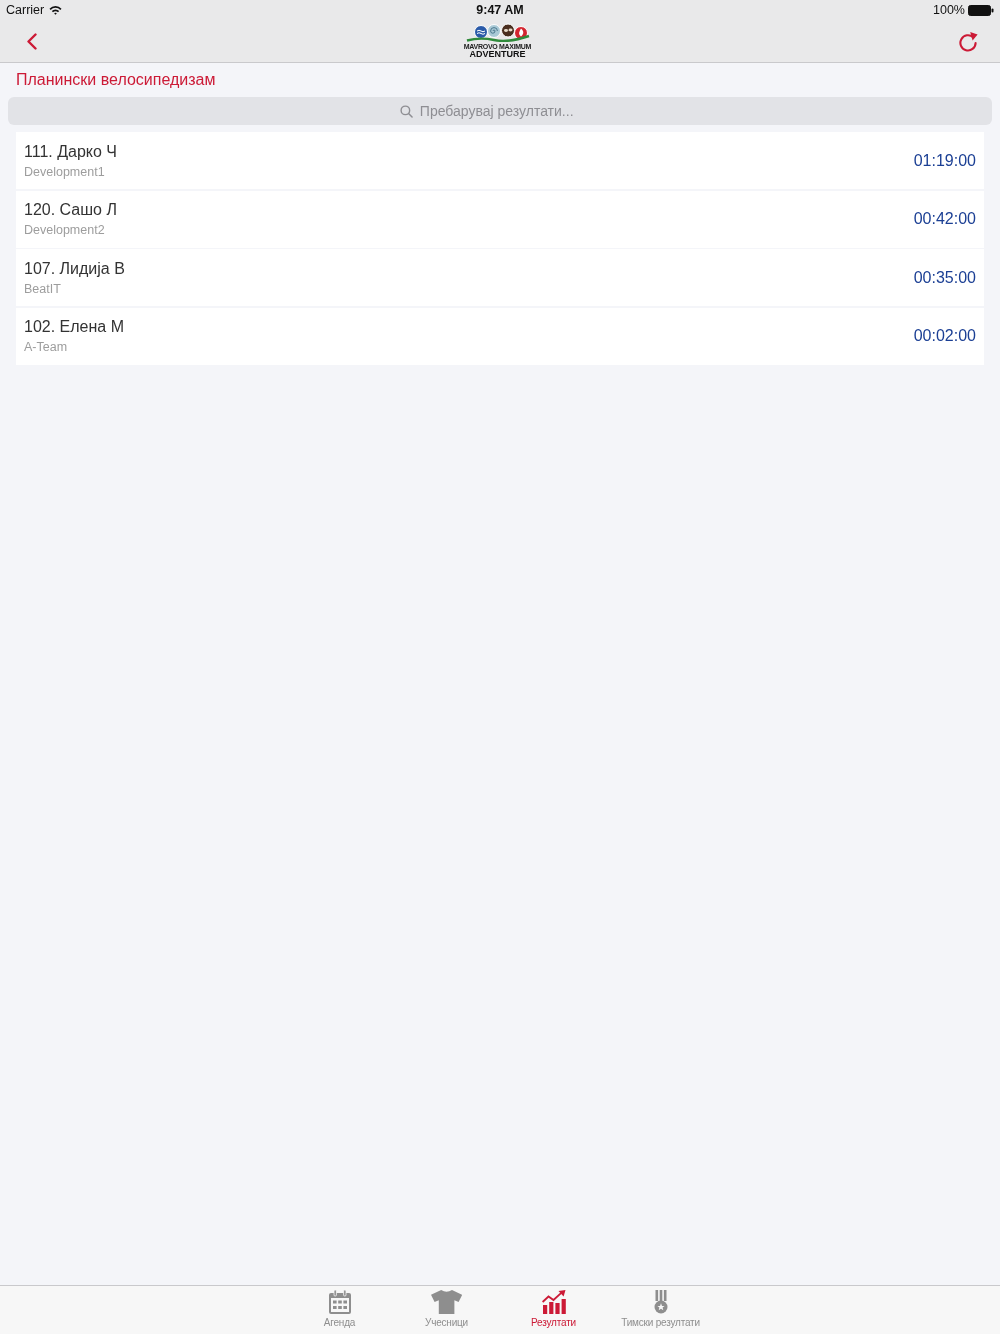  What do you see at coordinates (500, 10) in the screenshot?
I see `status-time: 9:47 AM` at bounding box center [500, 10].